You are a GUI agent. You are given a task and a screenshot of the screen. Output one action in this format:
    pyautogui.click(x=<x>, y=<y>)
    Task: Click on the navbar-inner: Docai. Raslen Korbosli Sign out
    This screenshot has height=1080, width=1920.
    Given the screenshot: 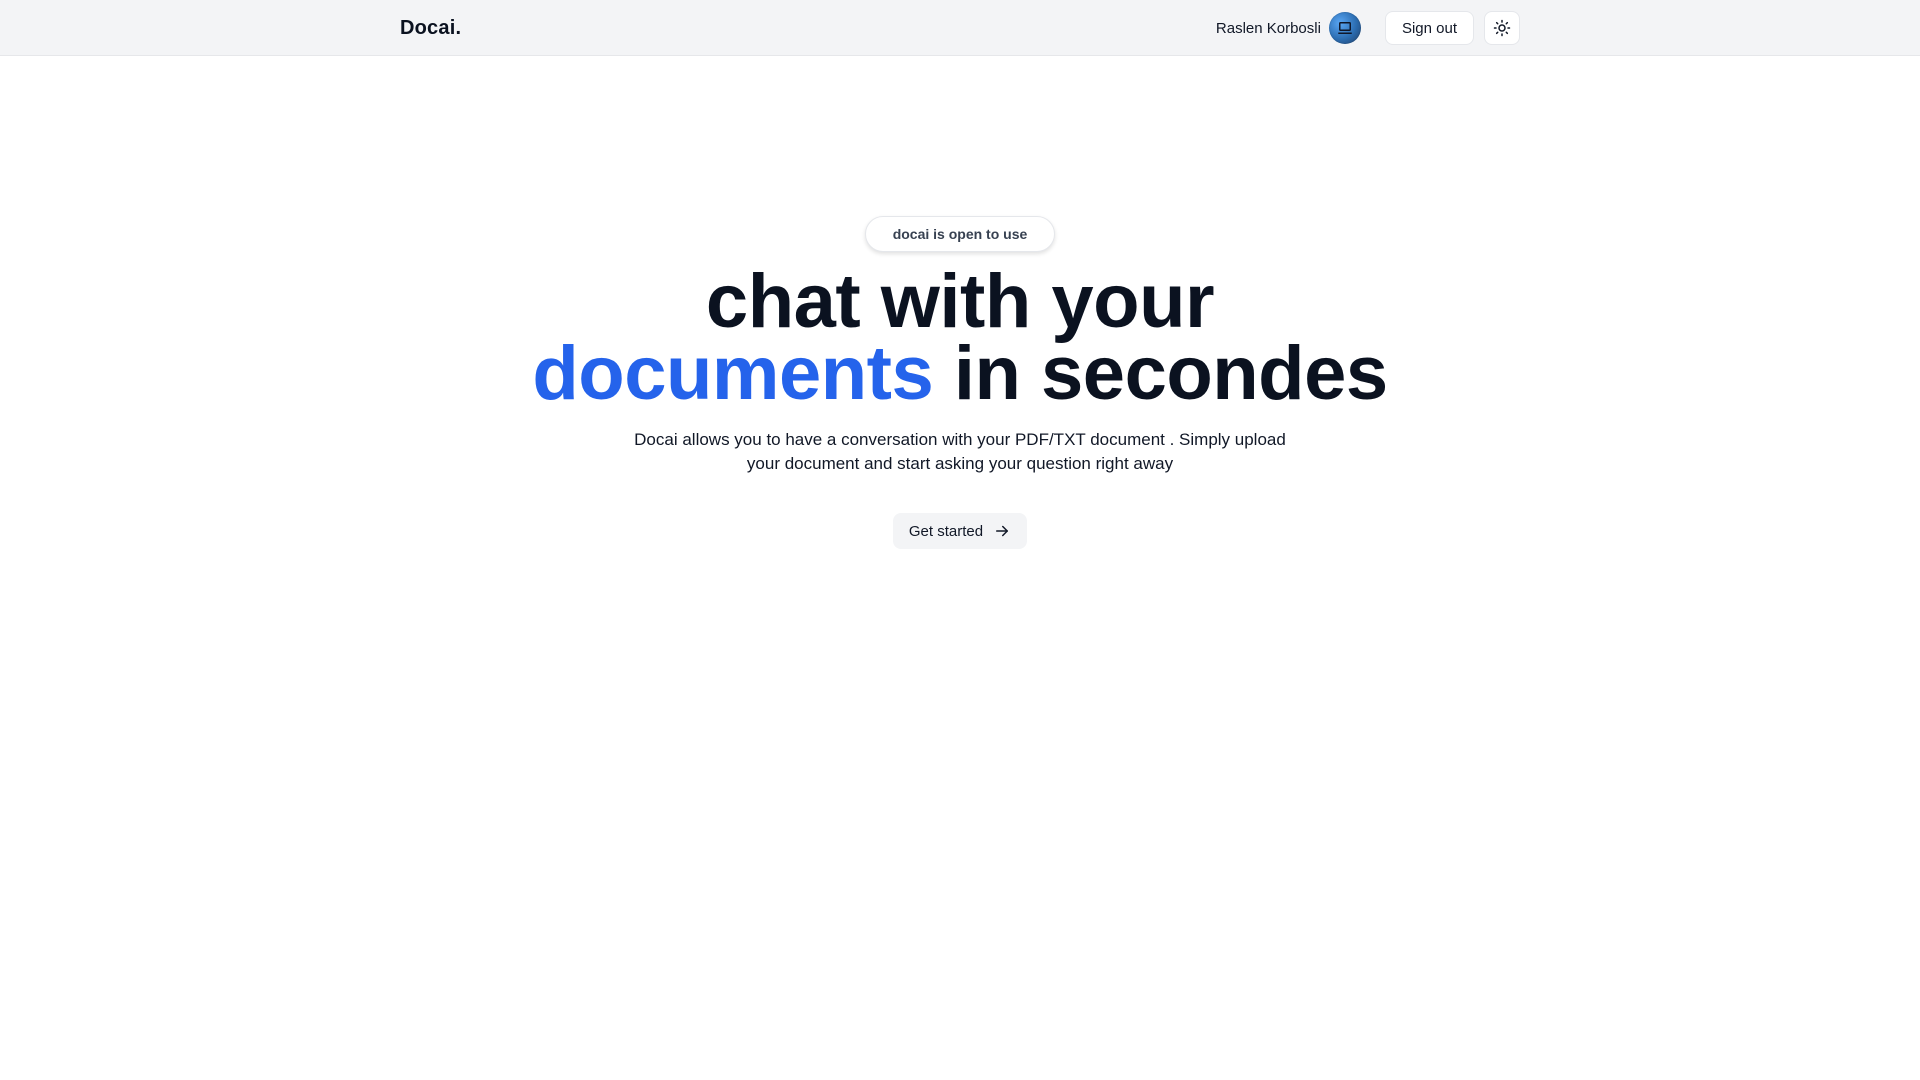 What is the action you would take?
    pyautogui.click(x=960, y=28)
    